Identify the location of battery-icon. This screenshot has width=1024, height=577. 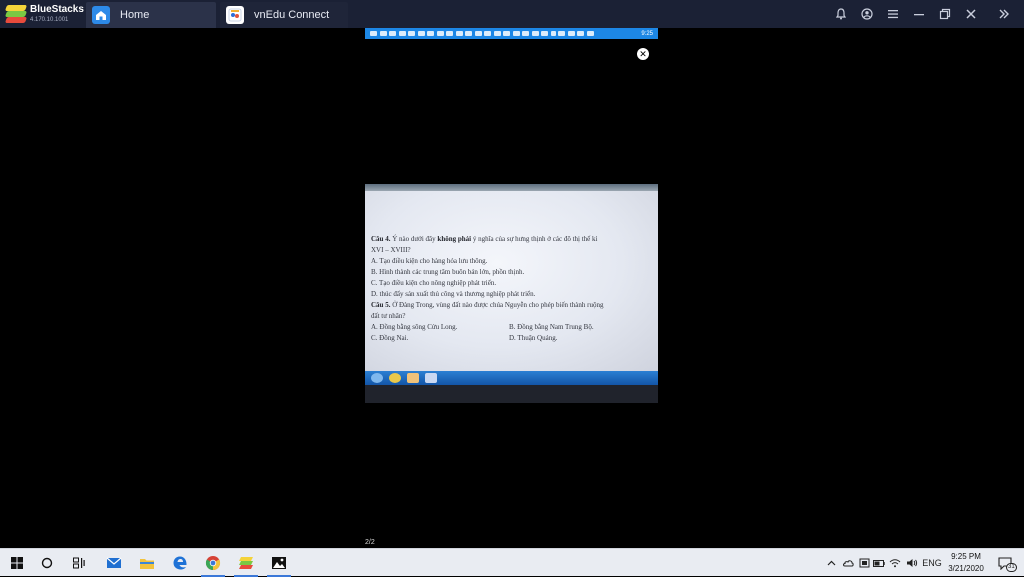
(879, 563).